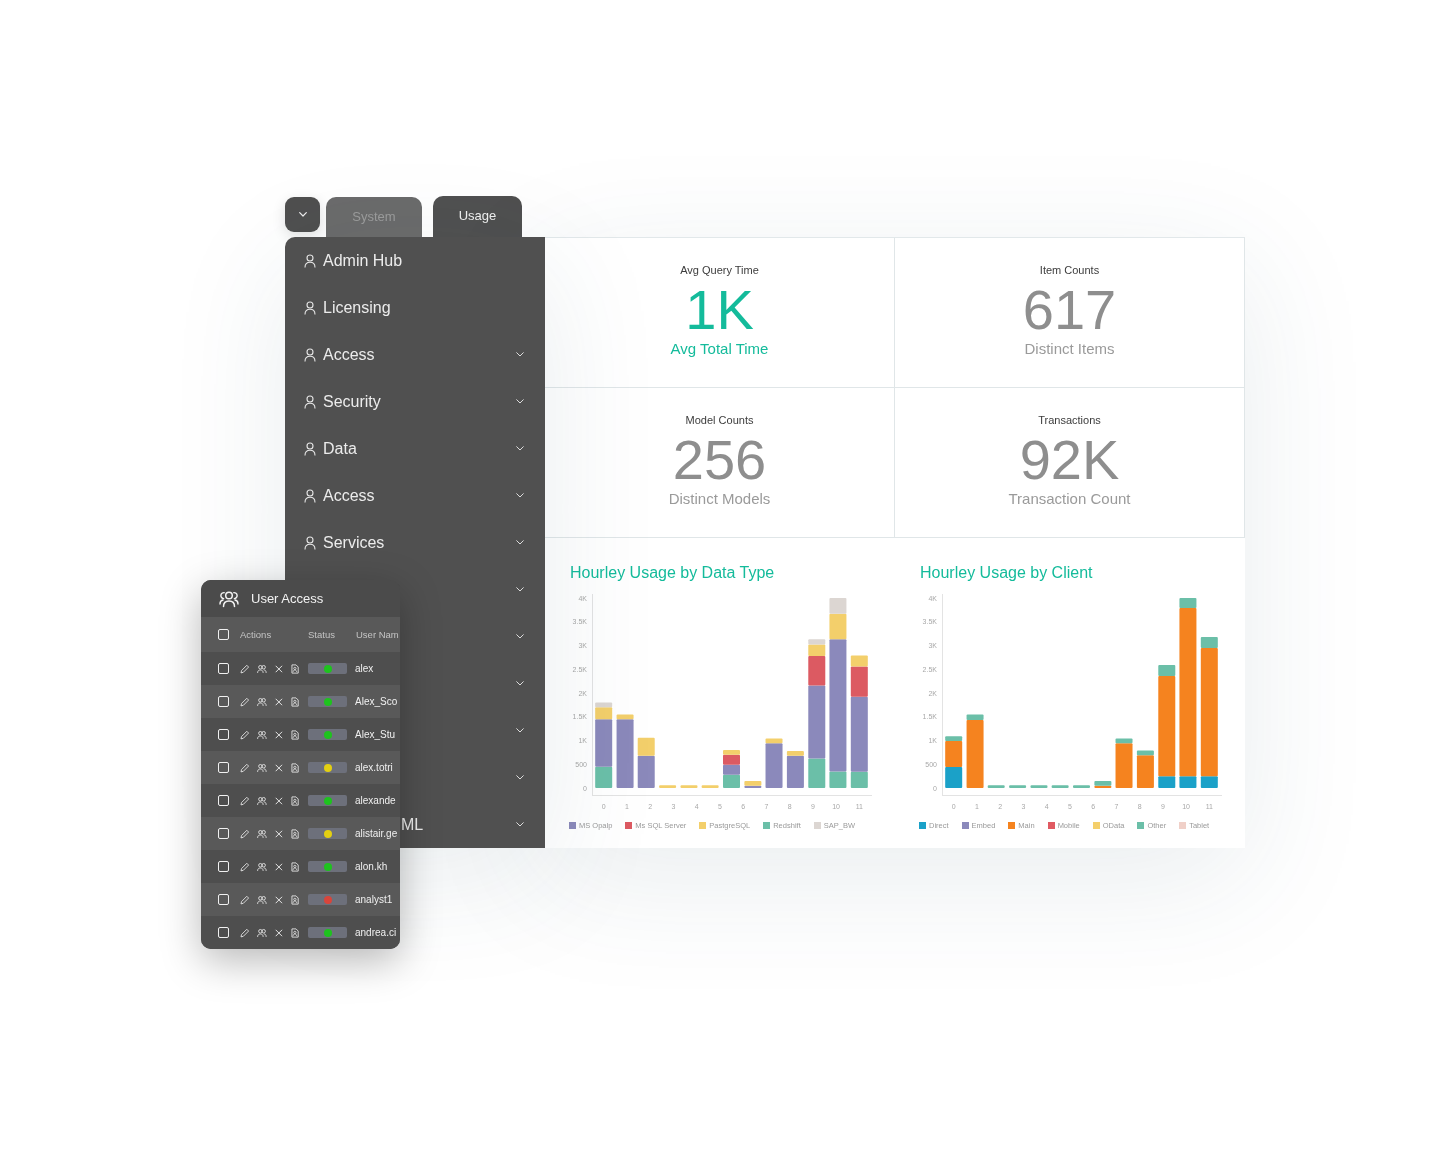  I want to click on user-name-cell: Alex_Stu, so click(375, 734).